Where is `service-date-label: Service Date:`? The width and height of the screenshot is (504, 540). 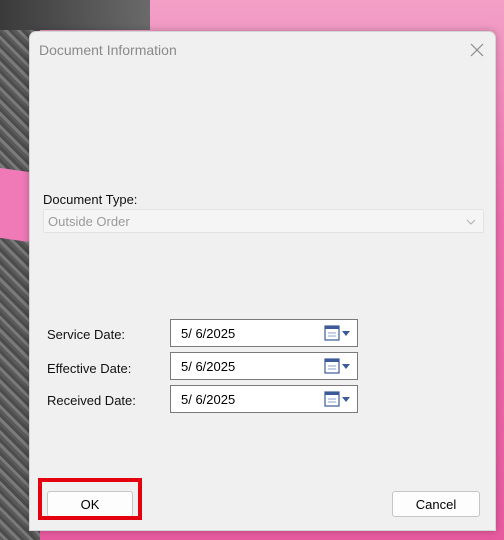 service-date-label: Service Date: is located at coordinates (86, 334).